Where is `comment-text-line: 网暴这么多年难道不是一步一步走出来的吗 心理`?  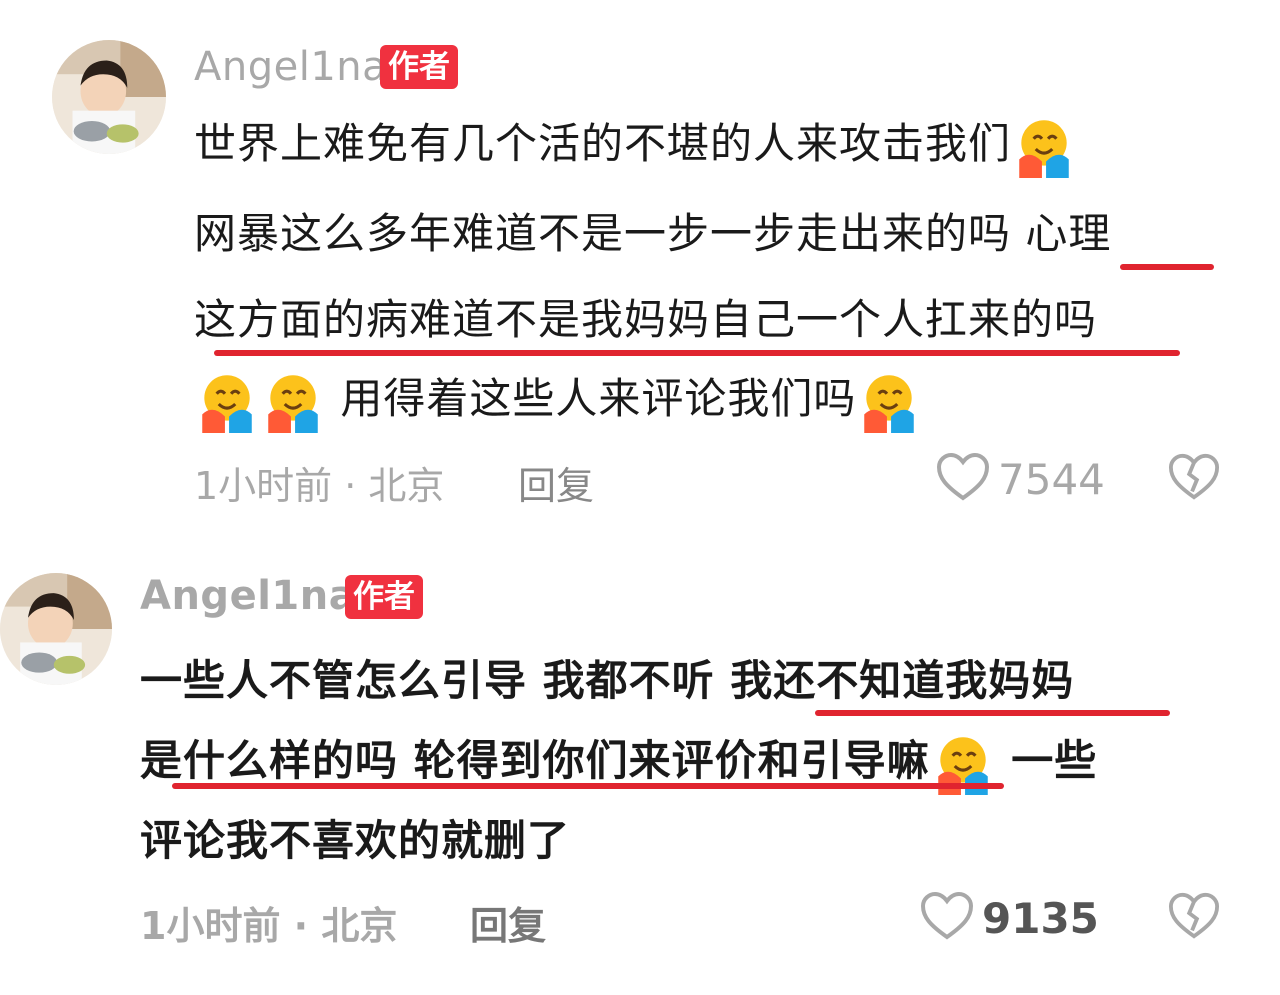
comment-text-line: 网暴这么多年难道不是一步一步走出来的吗 心理 is located at coordinates (653, 233).